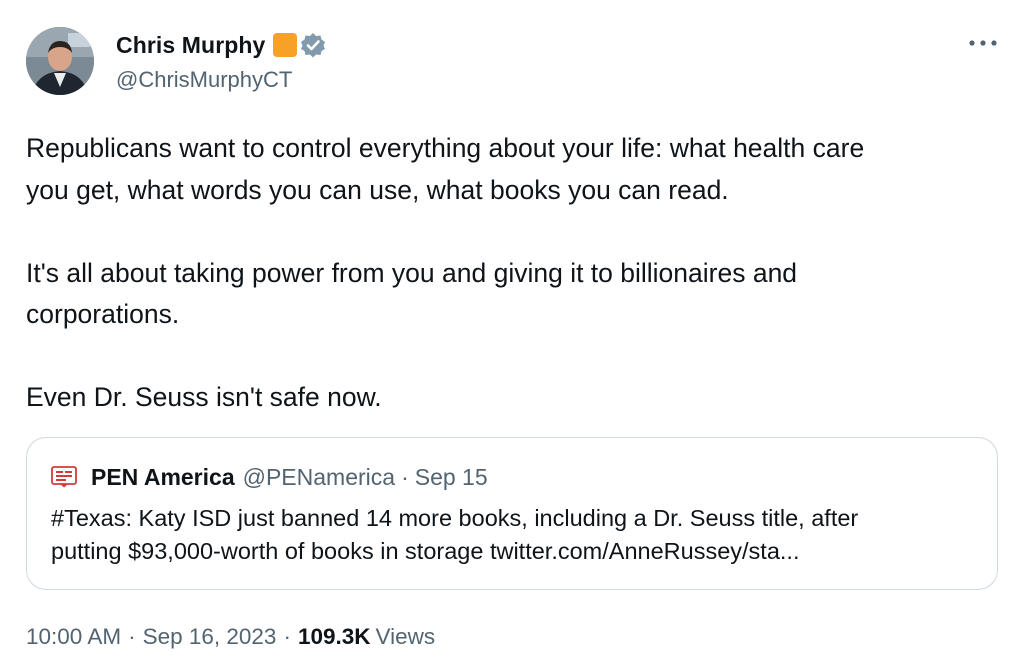  What do you see at coordinates (103, 314) in the screenshot?
I see `tweet-line: corporations.` at bounding box center [103, 314].